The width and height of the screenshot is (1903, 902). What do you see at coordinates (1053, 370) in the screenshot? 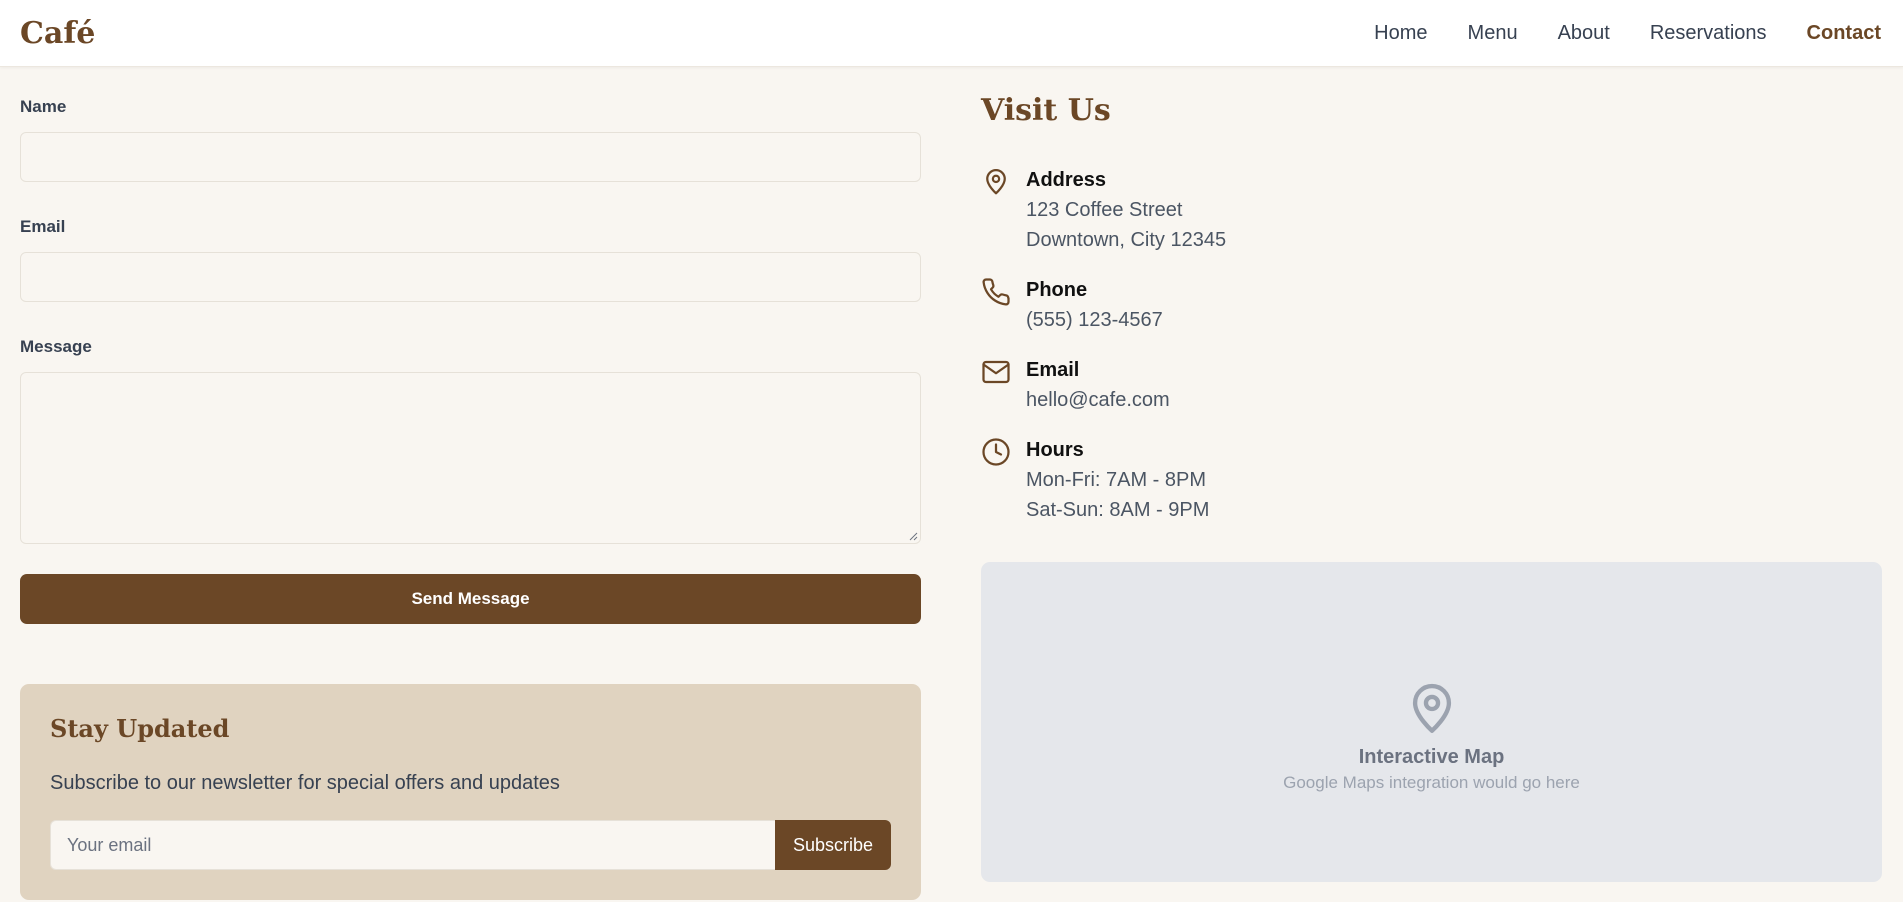
I see `email-title: Email` at bounding box center [1053, 370].